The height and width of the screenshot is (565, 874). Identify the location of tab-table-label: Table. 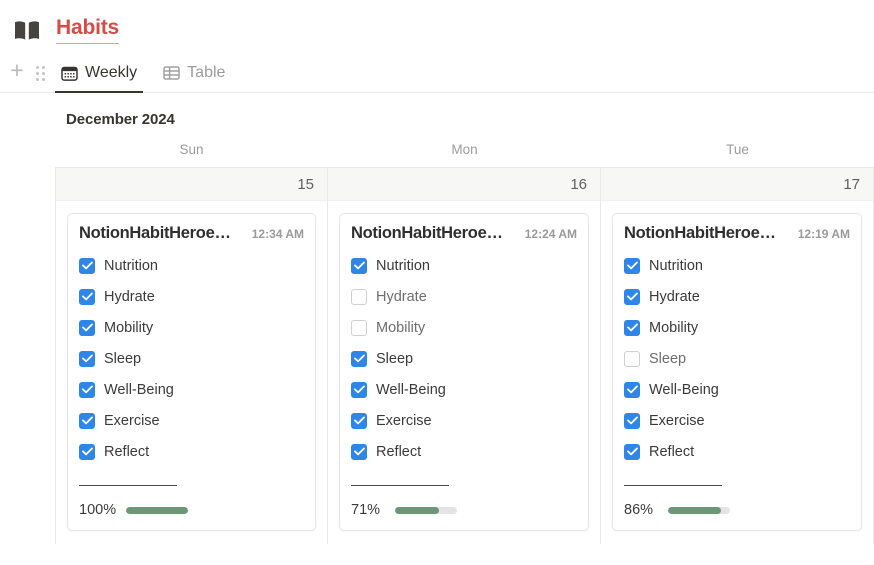
(206, 72).